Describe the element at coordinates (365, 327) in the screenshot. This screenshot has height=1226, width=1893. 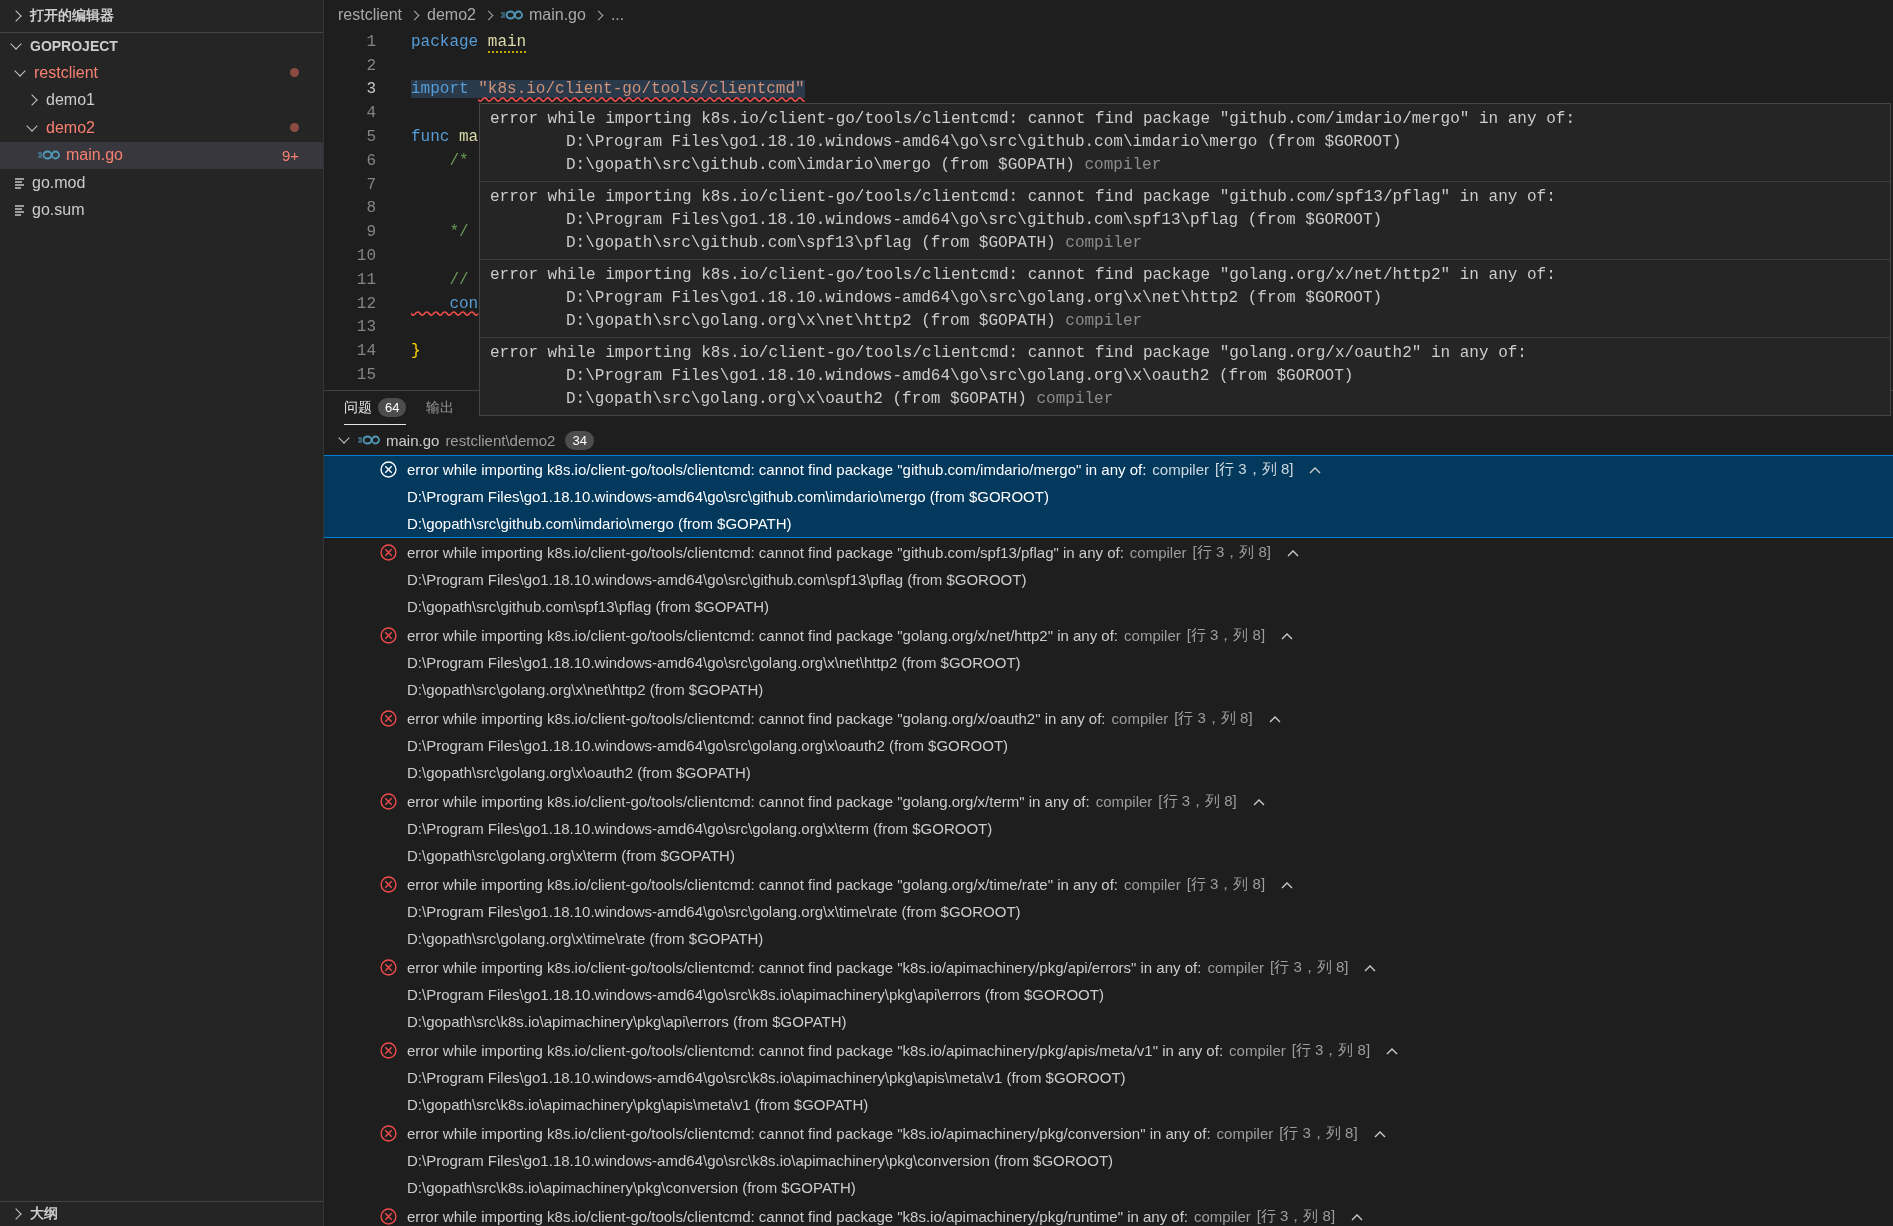
I see `line-number: 13` at that location.